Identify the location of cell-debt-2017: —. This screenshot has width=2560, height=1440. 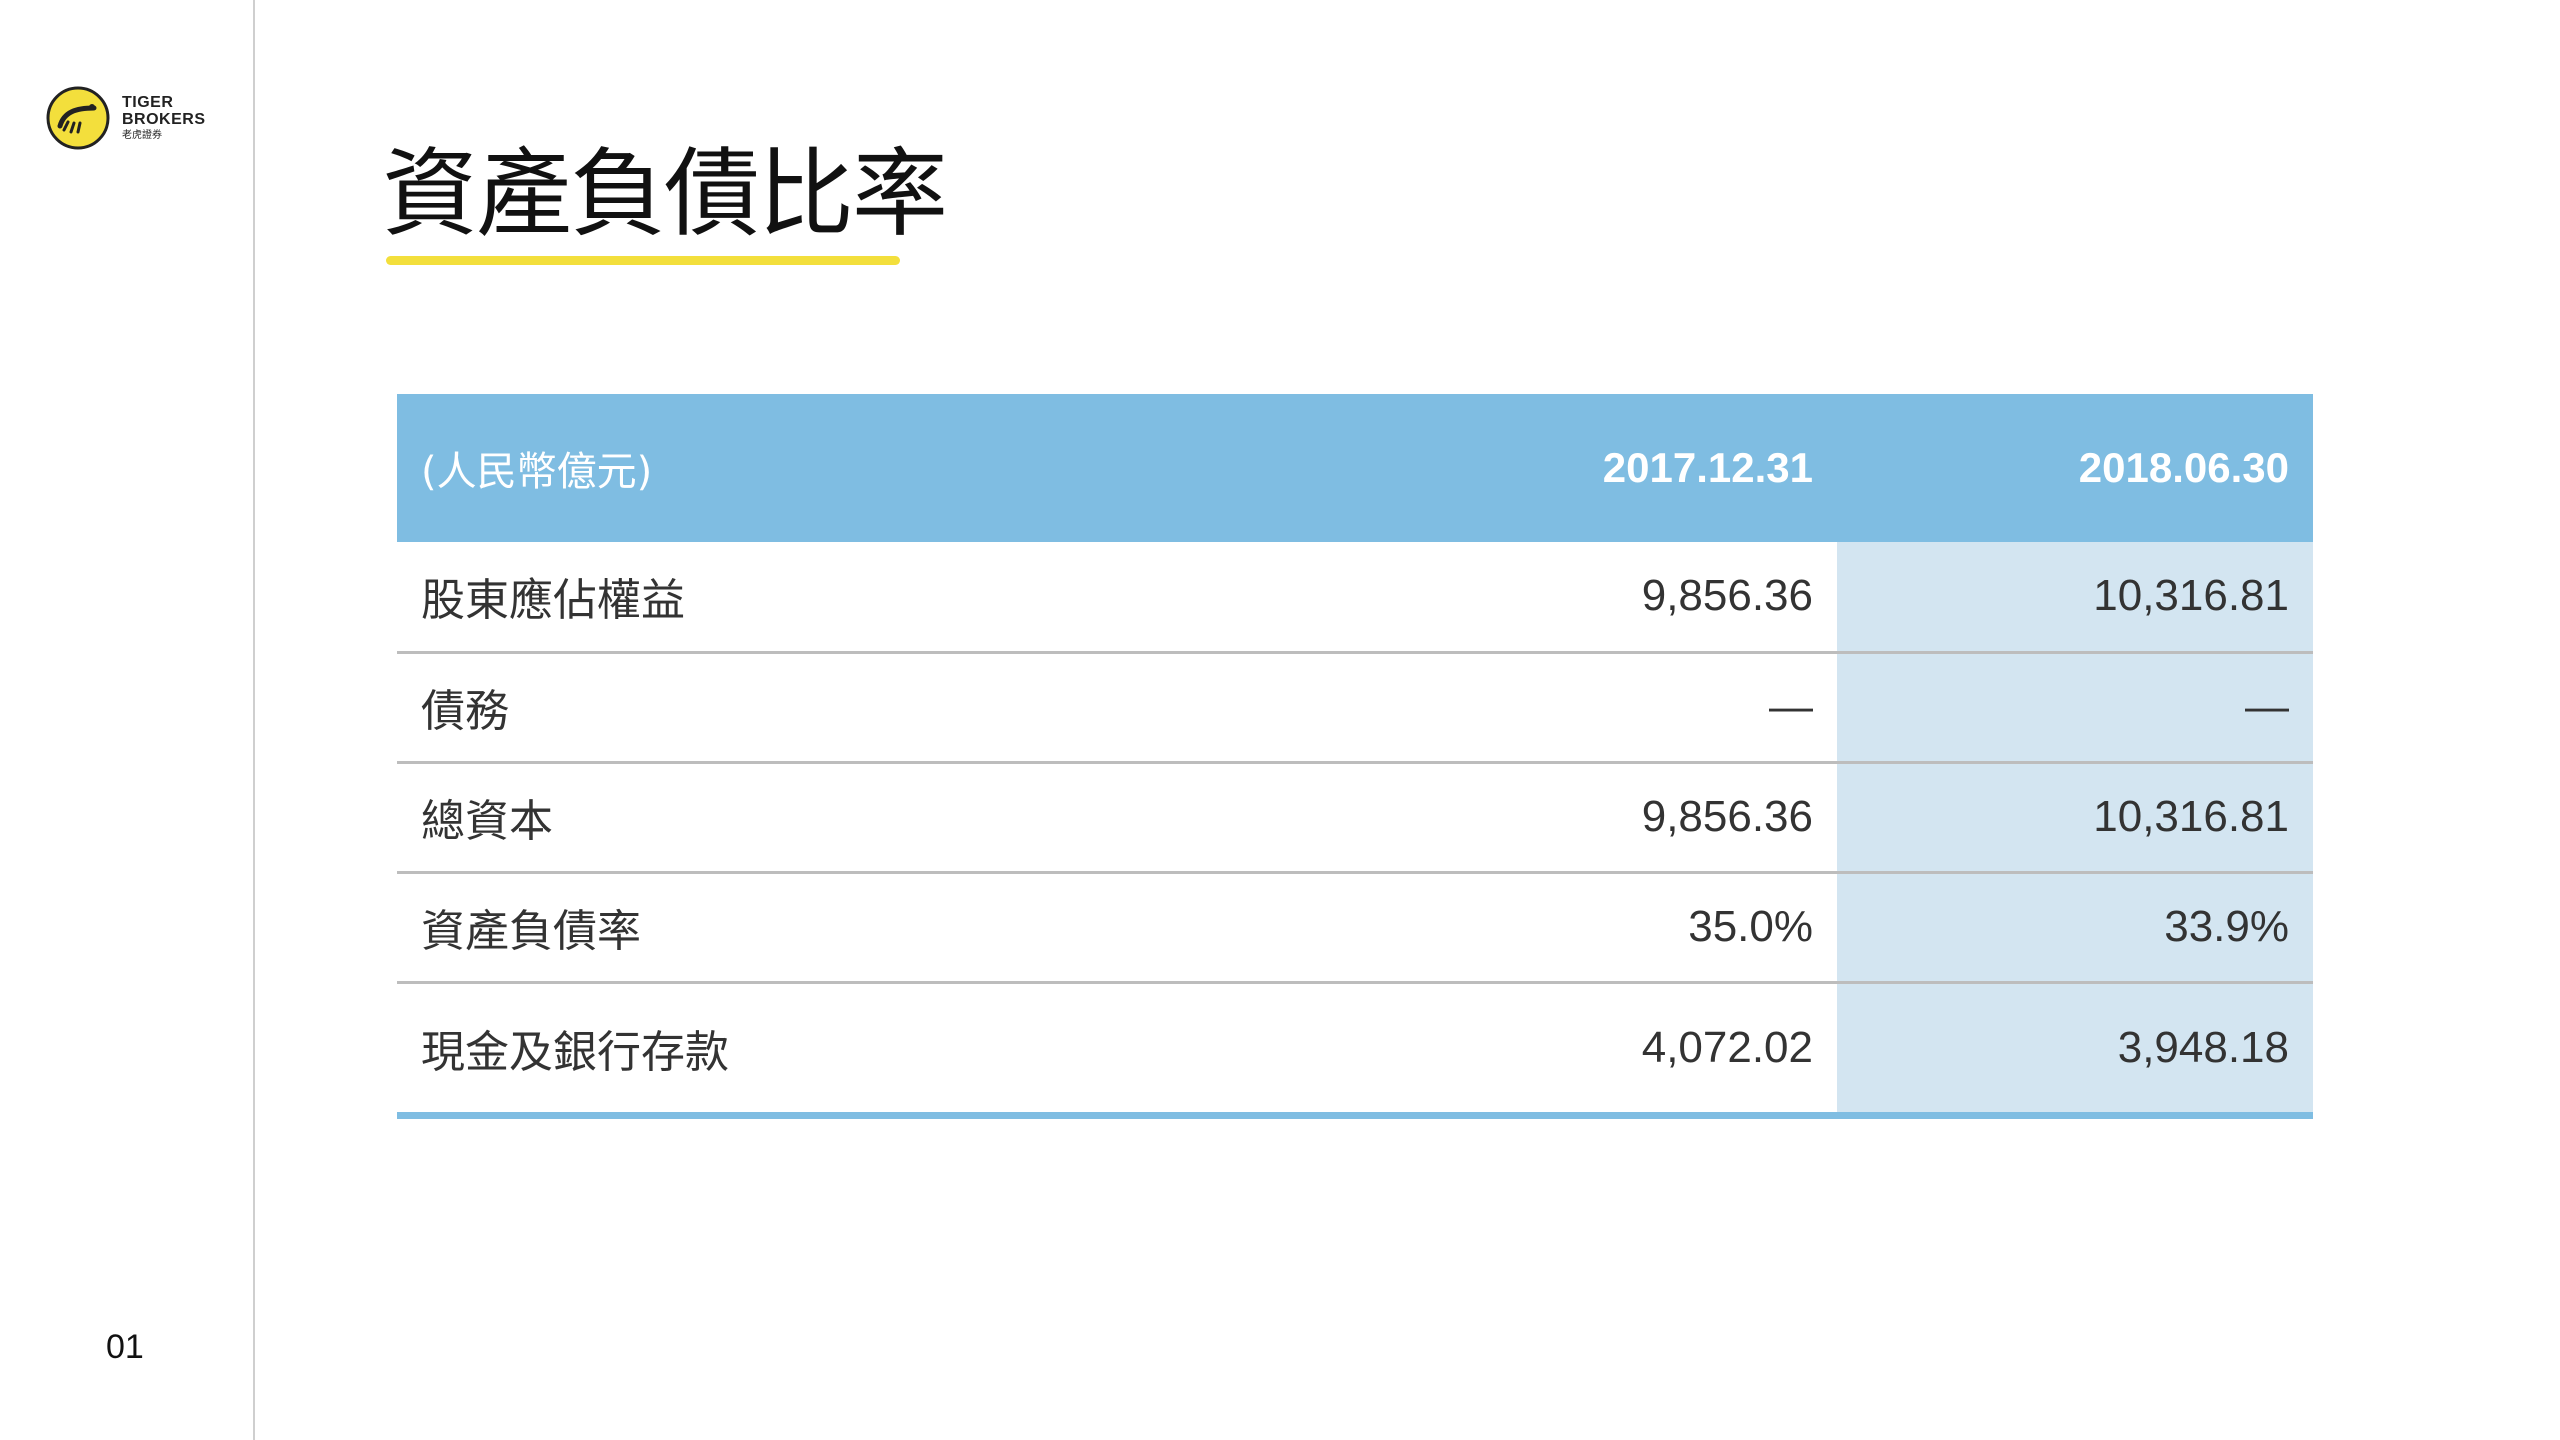
(1657, 708).